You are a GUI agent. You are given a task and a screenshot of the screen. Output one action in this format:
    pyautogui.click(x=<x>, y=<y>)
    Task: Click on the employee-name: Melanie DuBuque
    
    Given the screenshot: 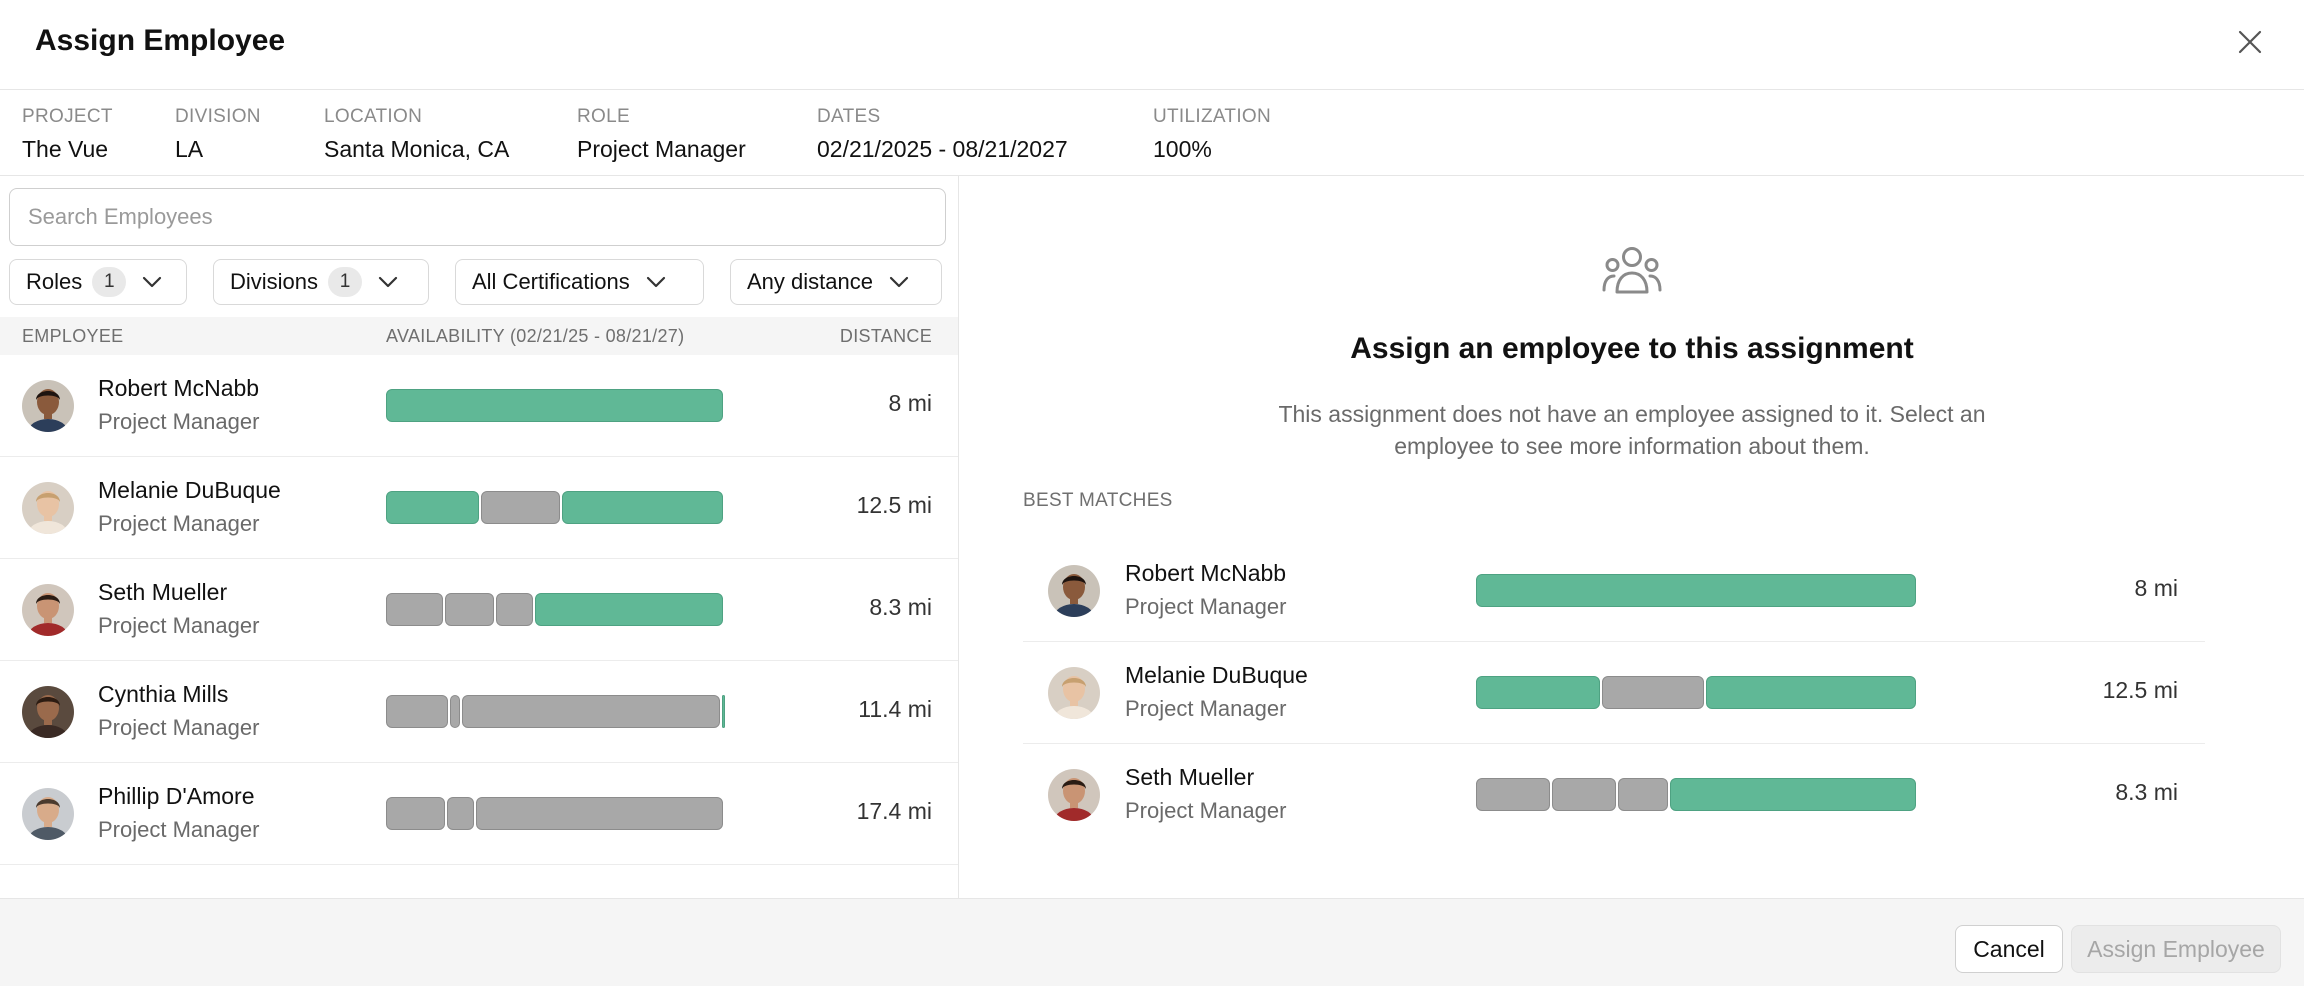 What is the action you would take?
    pyautogui.click(x=1216, y=675)
    